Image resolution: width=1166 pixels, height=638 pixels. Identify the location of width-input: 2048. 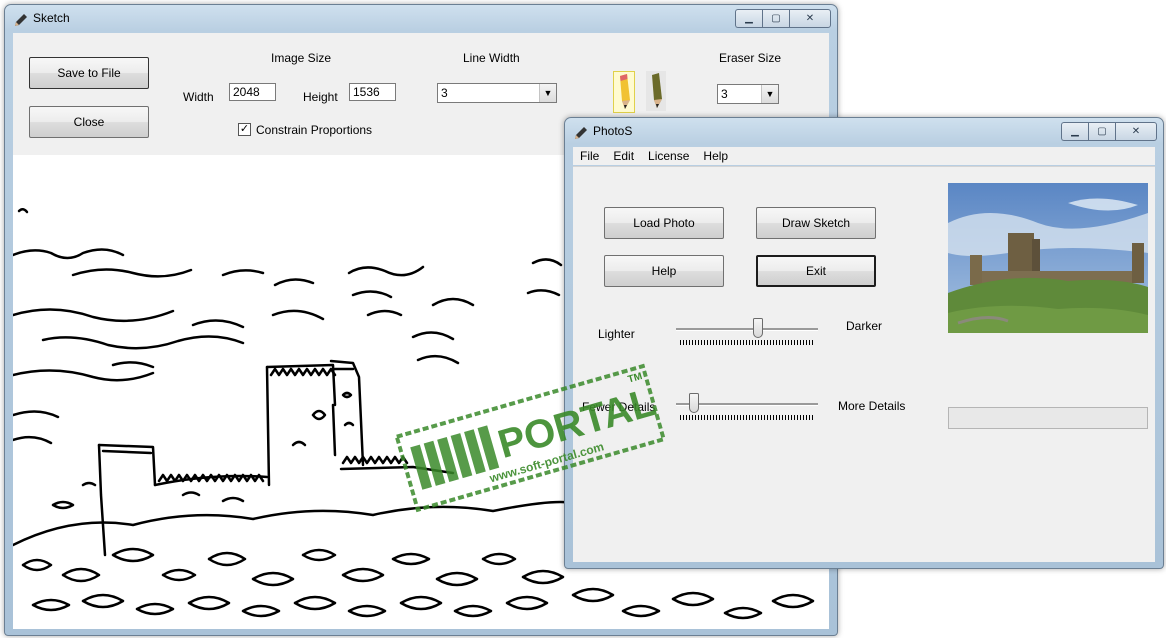
(252, 92).